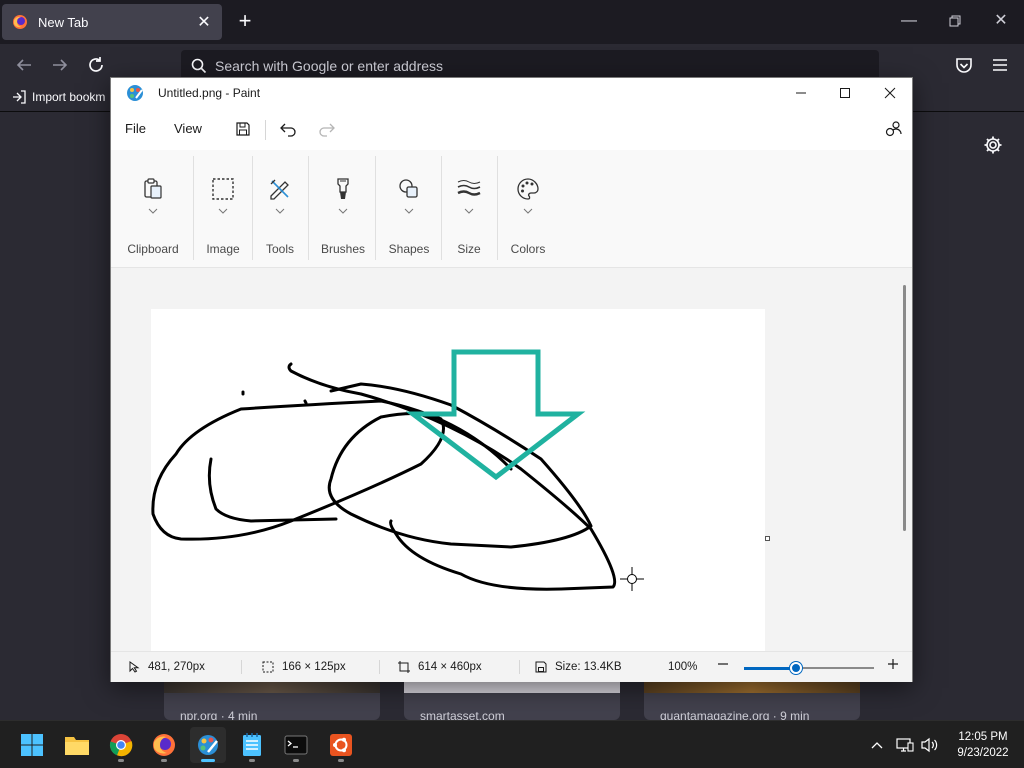 This screenshot has height=768, width=1024. I want to click on top-site-tile-3: quantamagazine.org · 9 min, so click(752, 700).